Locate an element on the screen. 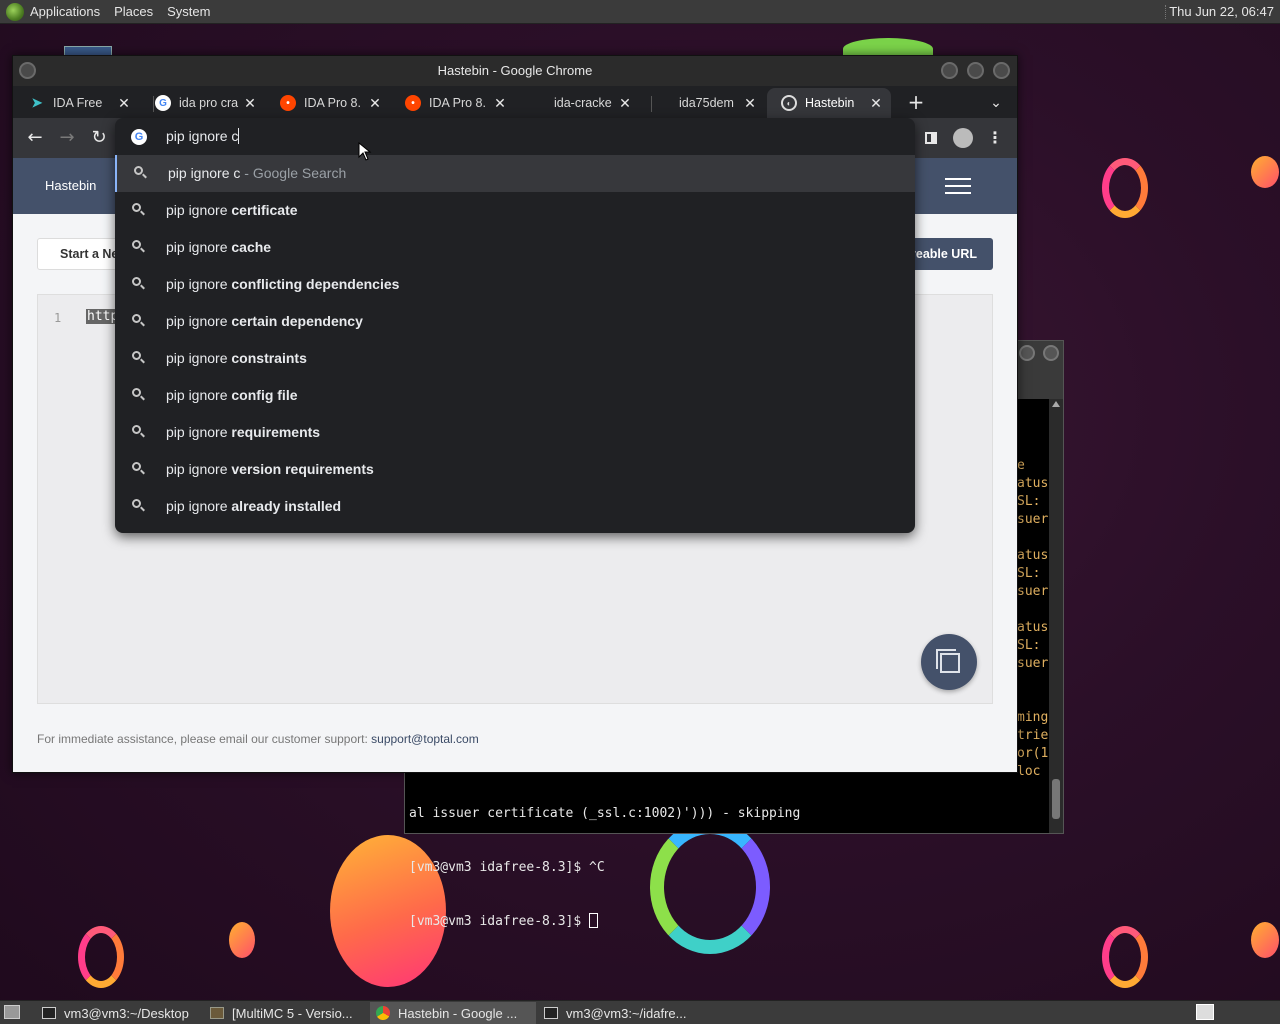 Image resolution: width=1280 pixels, height=1024 pixels. tab-reddit-2: • IDA Pro 8. ✕ is located at coordinates (453, 103).